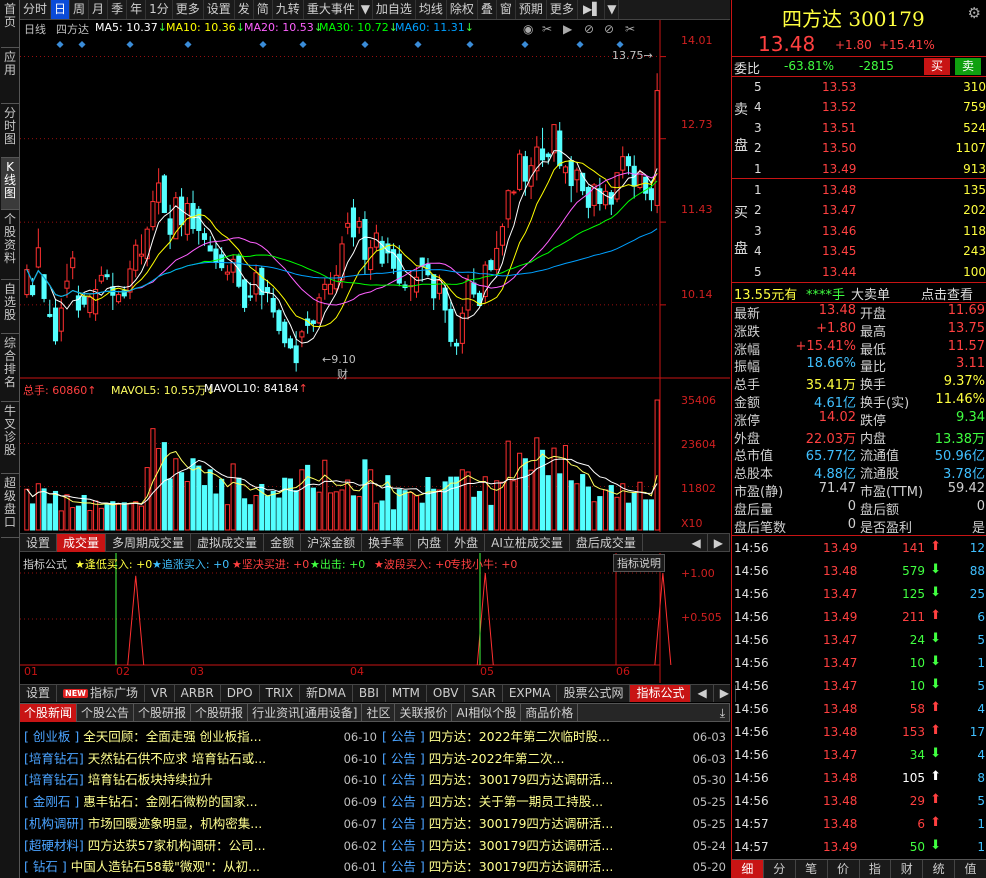  I want to click on play-tool-icon: ▶, so click(567, 29).